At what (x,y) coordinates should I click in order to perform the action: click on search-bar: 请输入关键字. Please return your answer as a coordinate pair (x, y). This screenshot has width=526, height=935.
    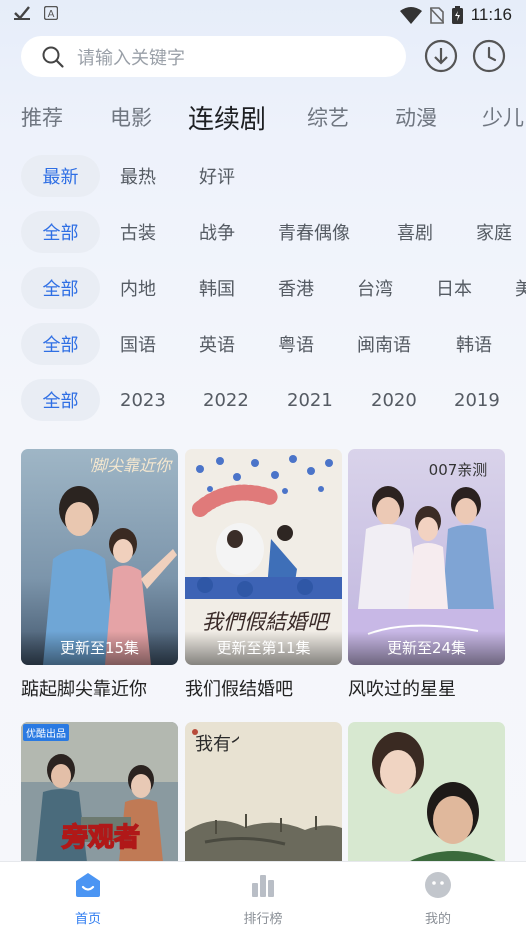
    Looking at the image, I should click on (213, 56).